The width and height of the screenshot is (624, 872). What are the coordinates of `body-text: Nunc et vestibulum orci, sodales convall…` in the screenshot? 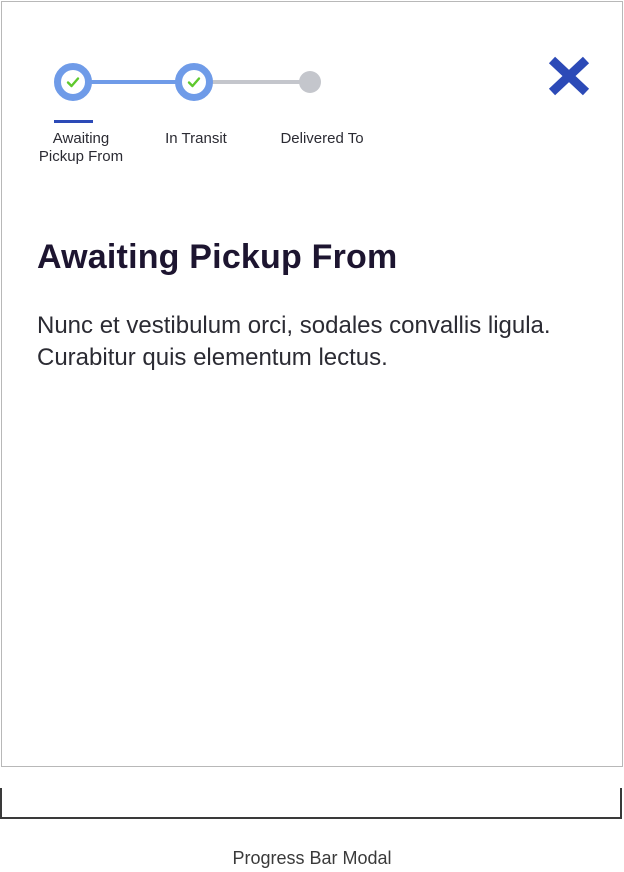 It's located at (294, 341).